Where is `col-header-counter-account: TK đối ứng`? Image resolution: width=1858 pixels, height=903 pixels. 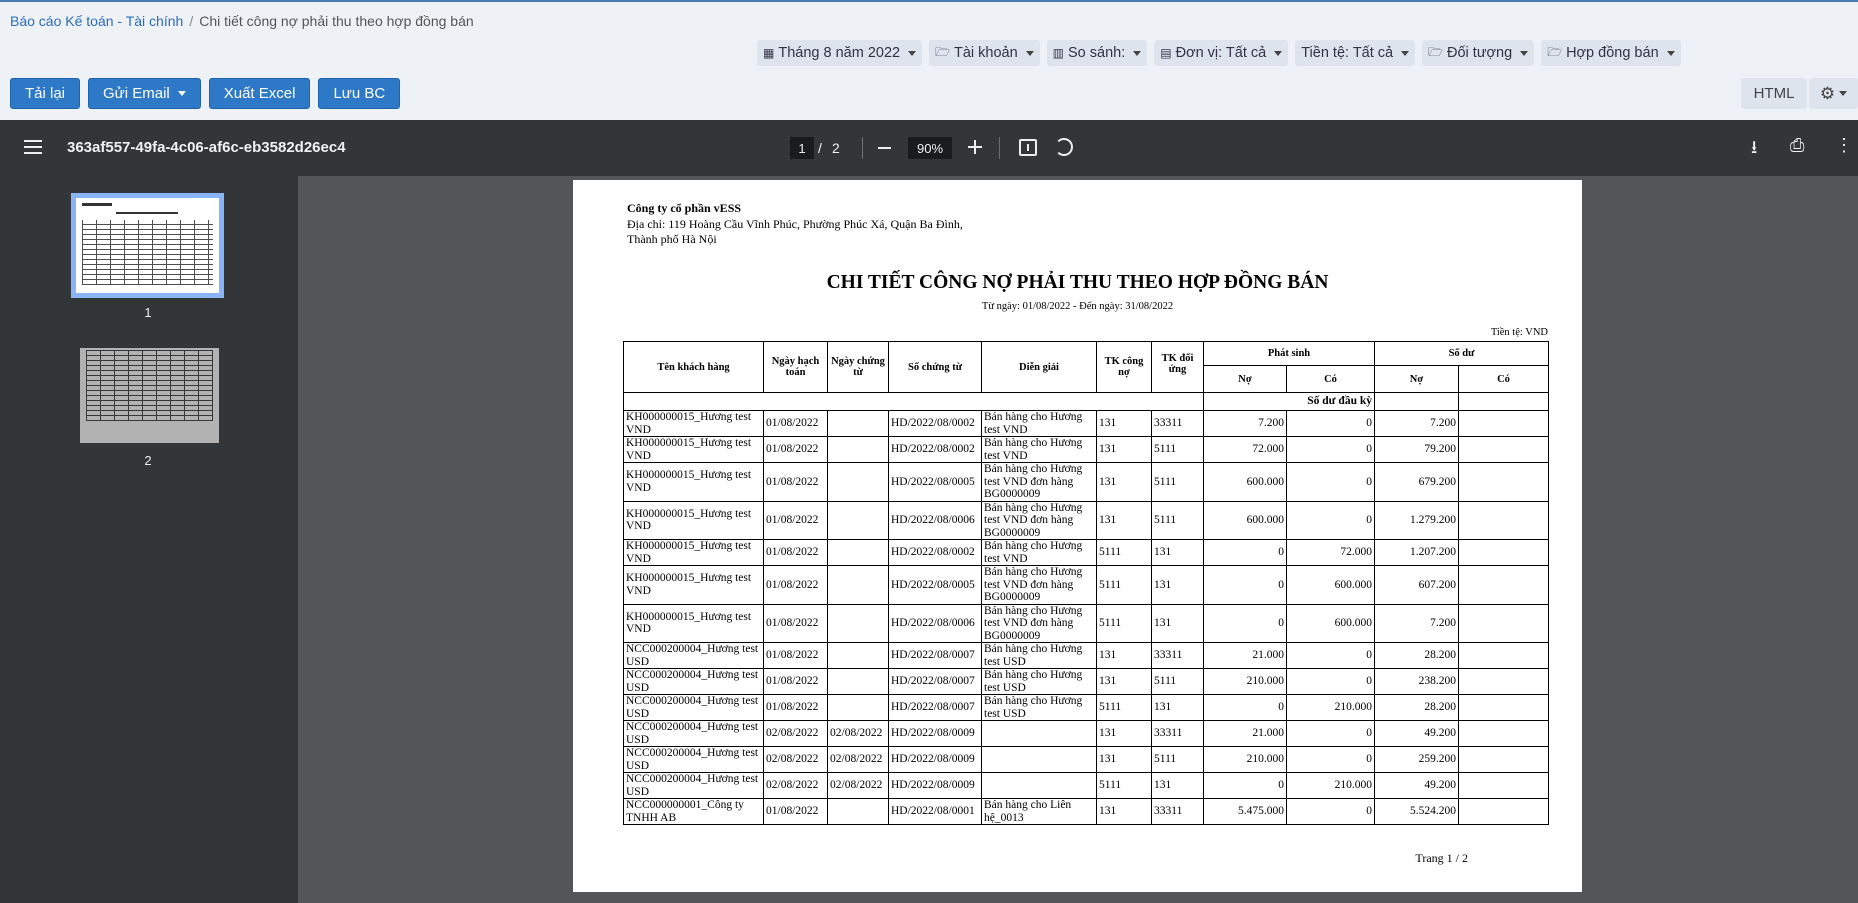
col-header-counter-account: TK đối ứng is located at coordinates (1177, 367).